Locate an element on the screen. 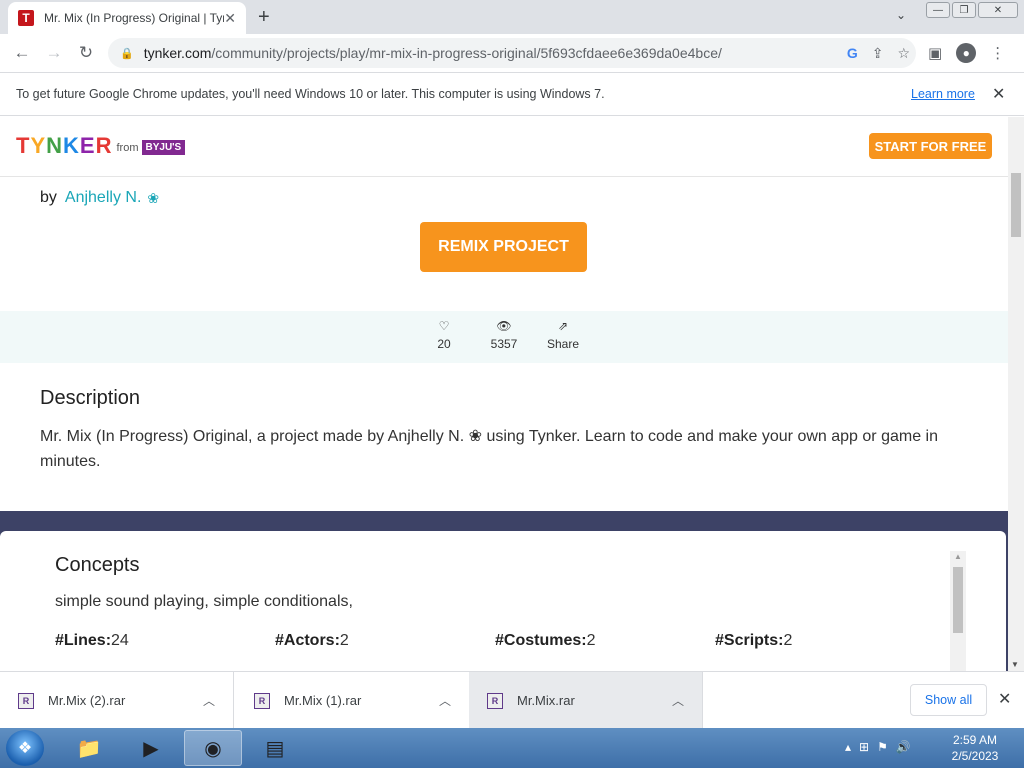 Image resolution: width=1024 pixels, height=768 pixels. views-stat: 👁 5357 is located at coordinates (504, 335).